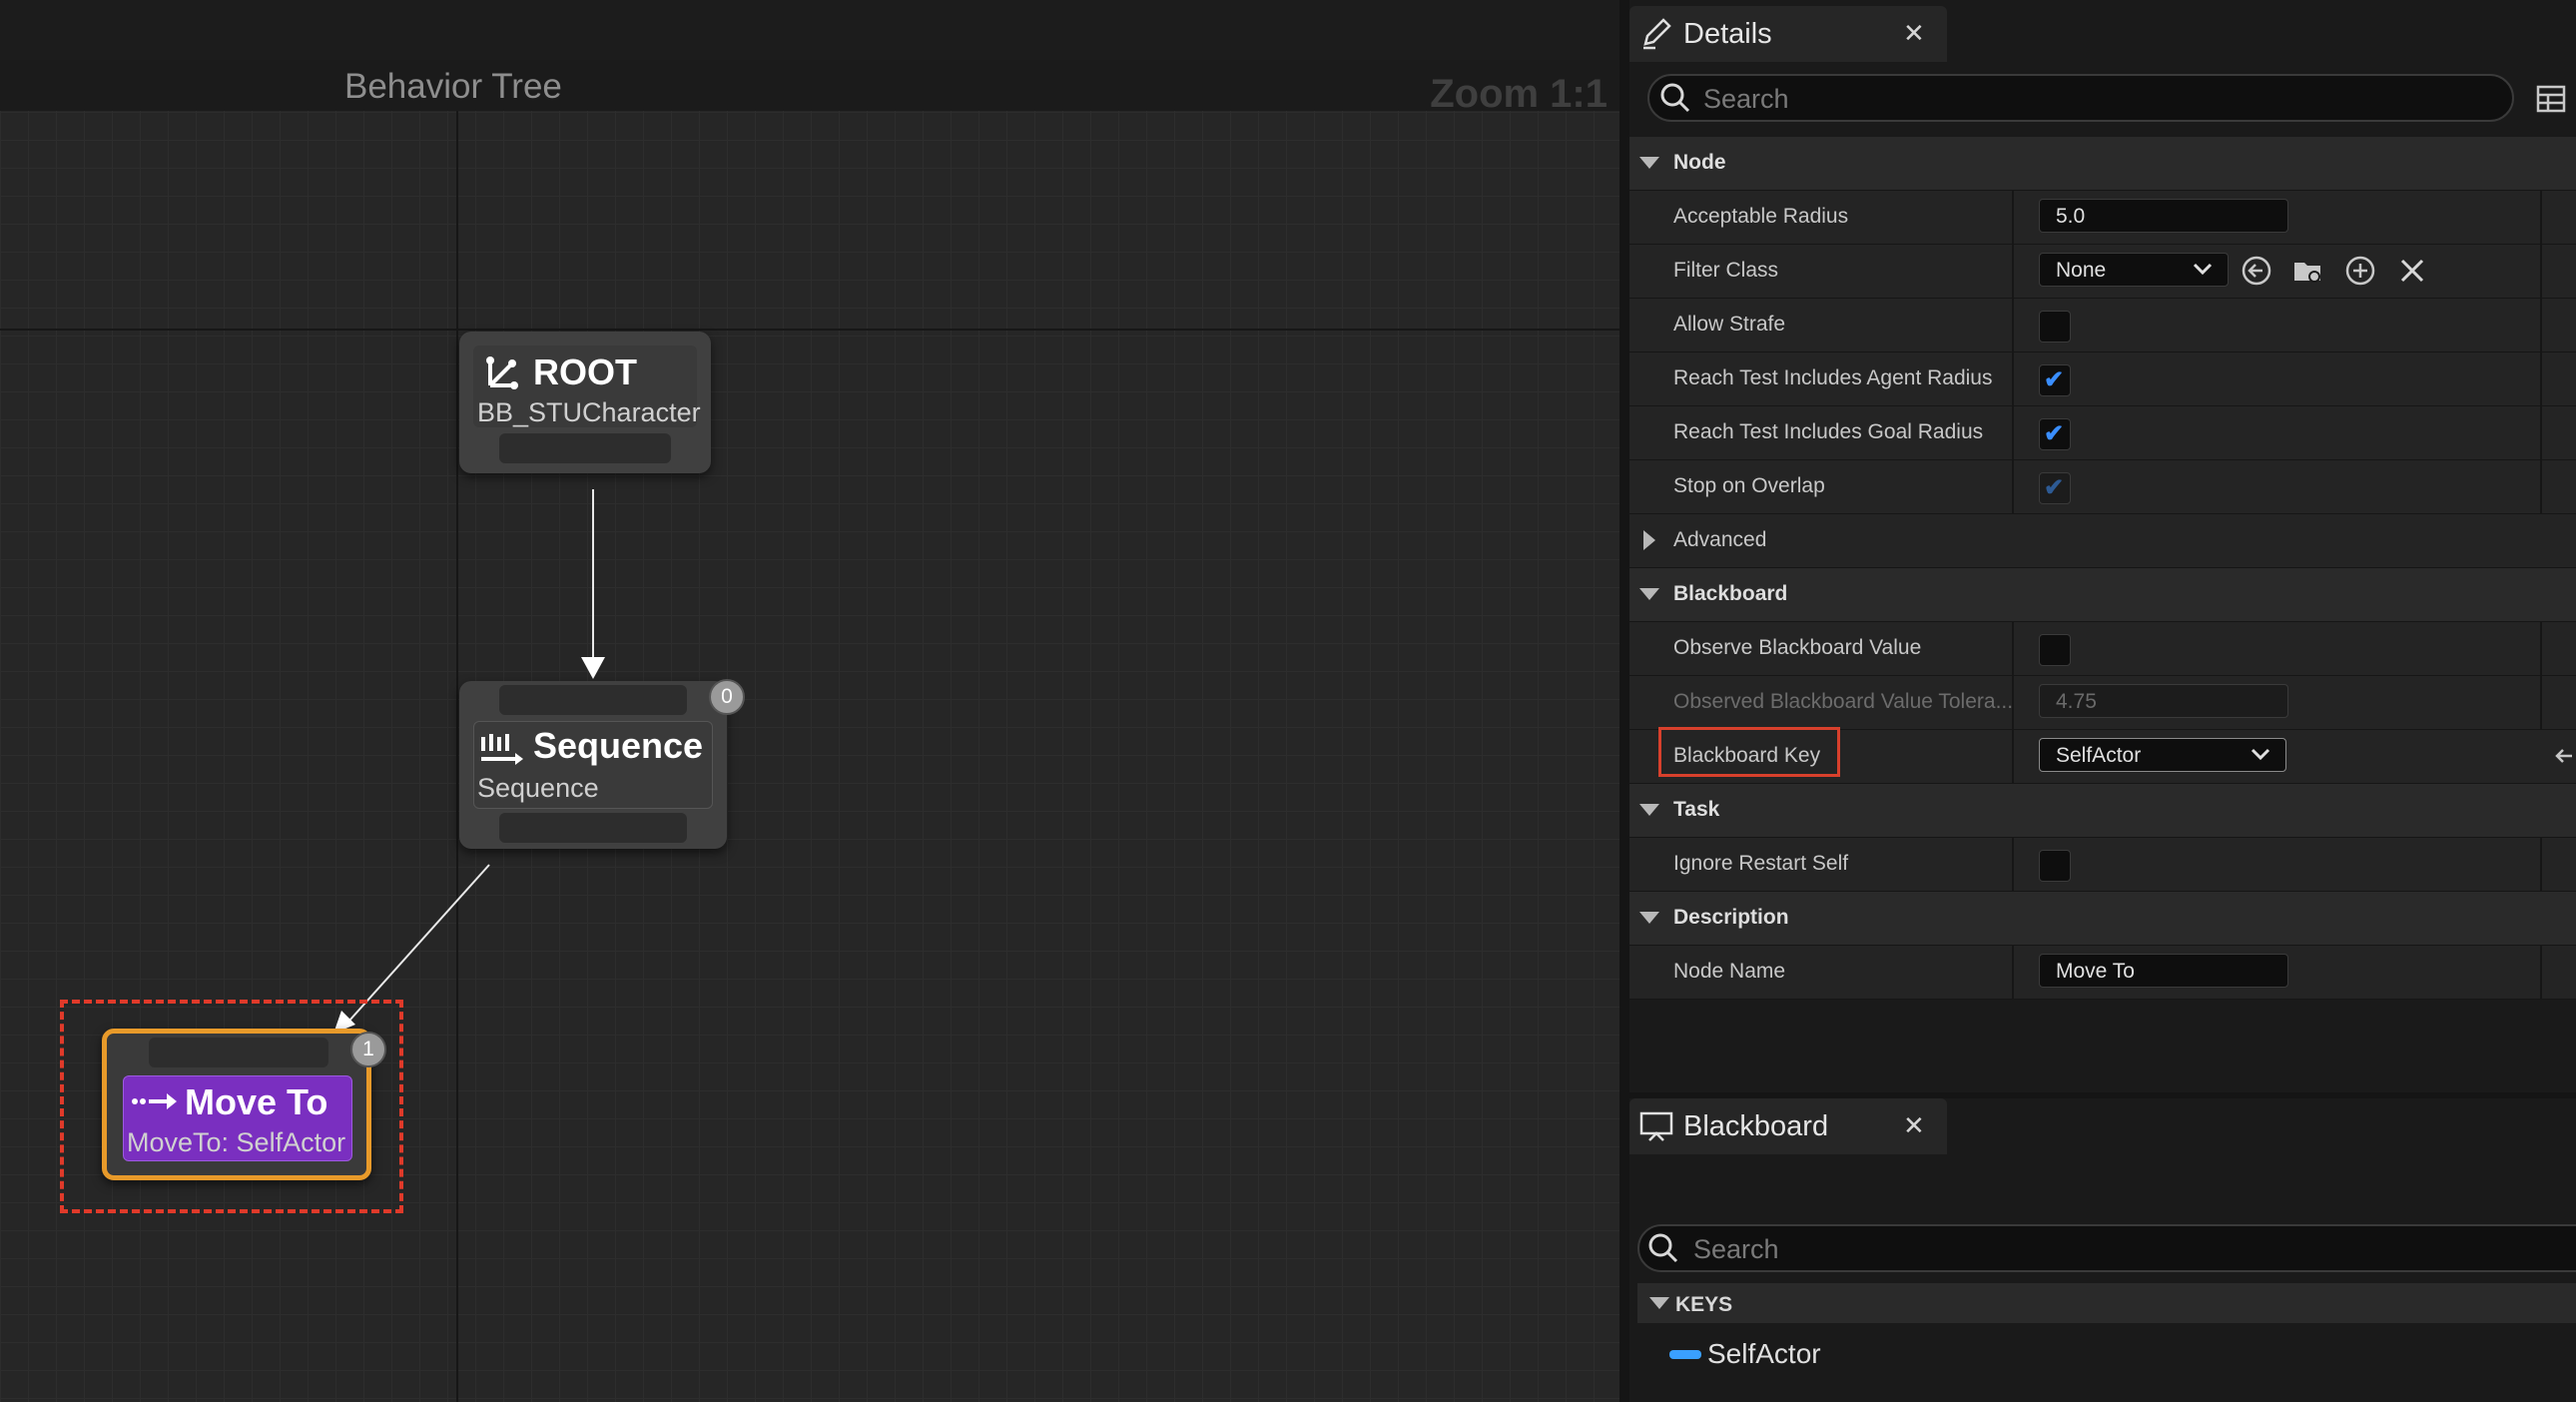 The width and height of the screenshot is (2576, 1402). I want to click on property-observe-bb-value: Observe Blackboard Value, so click(2102, 649).